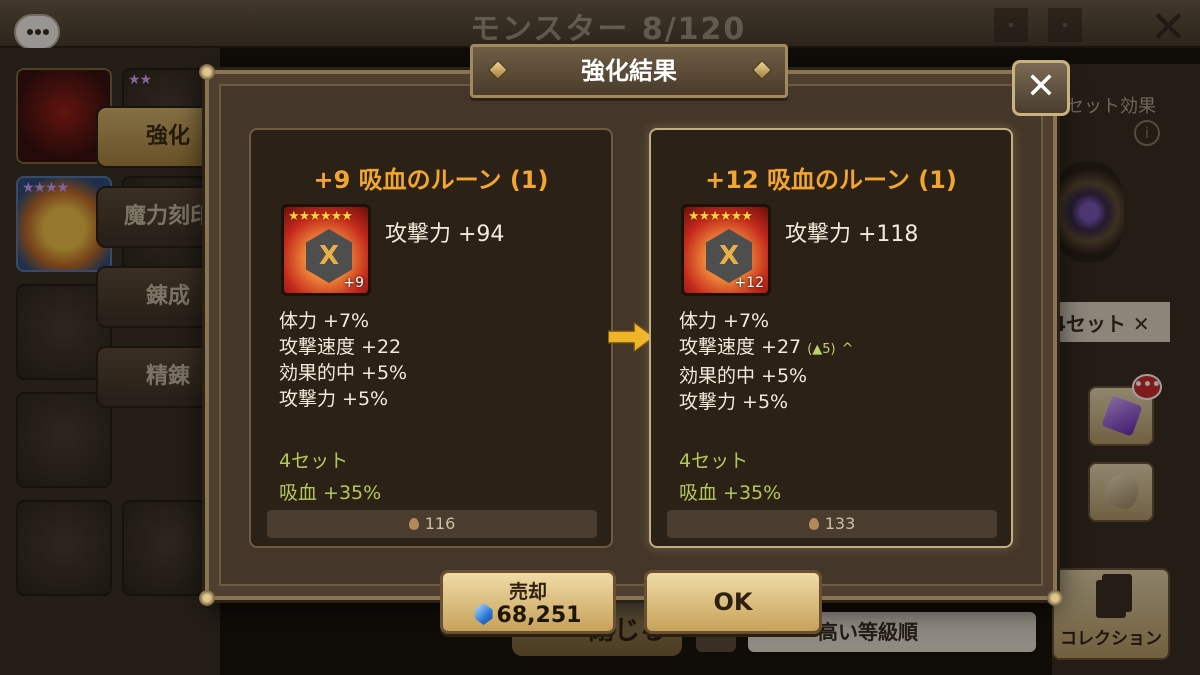  What do you see at coordinates (821, 349) in the screenshot?
I see `upgrade-note: (▲5)` at bounding box center [821, 349].